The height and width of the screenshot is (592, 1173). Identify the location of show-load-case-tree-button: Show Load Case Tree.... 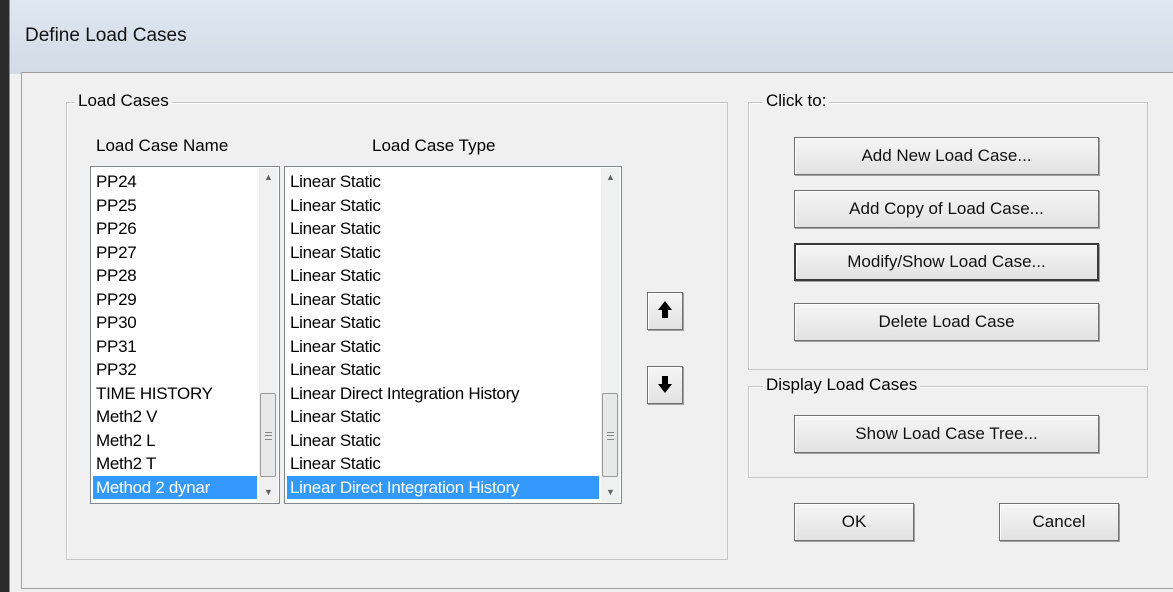
(946, 434).